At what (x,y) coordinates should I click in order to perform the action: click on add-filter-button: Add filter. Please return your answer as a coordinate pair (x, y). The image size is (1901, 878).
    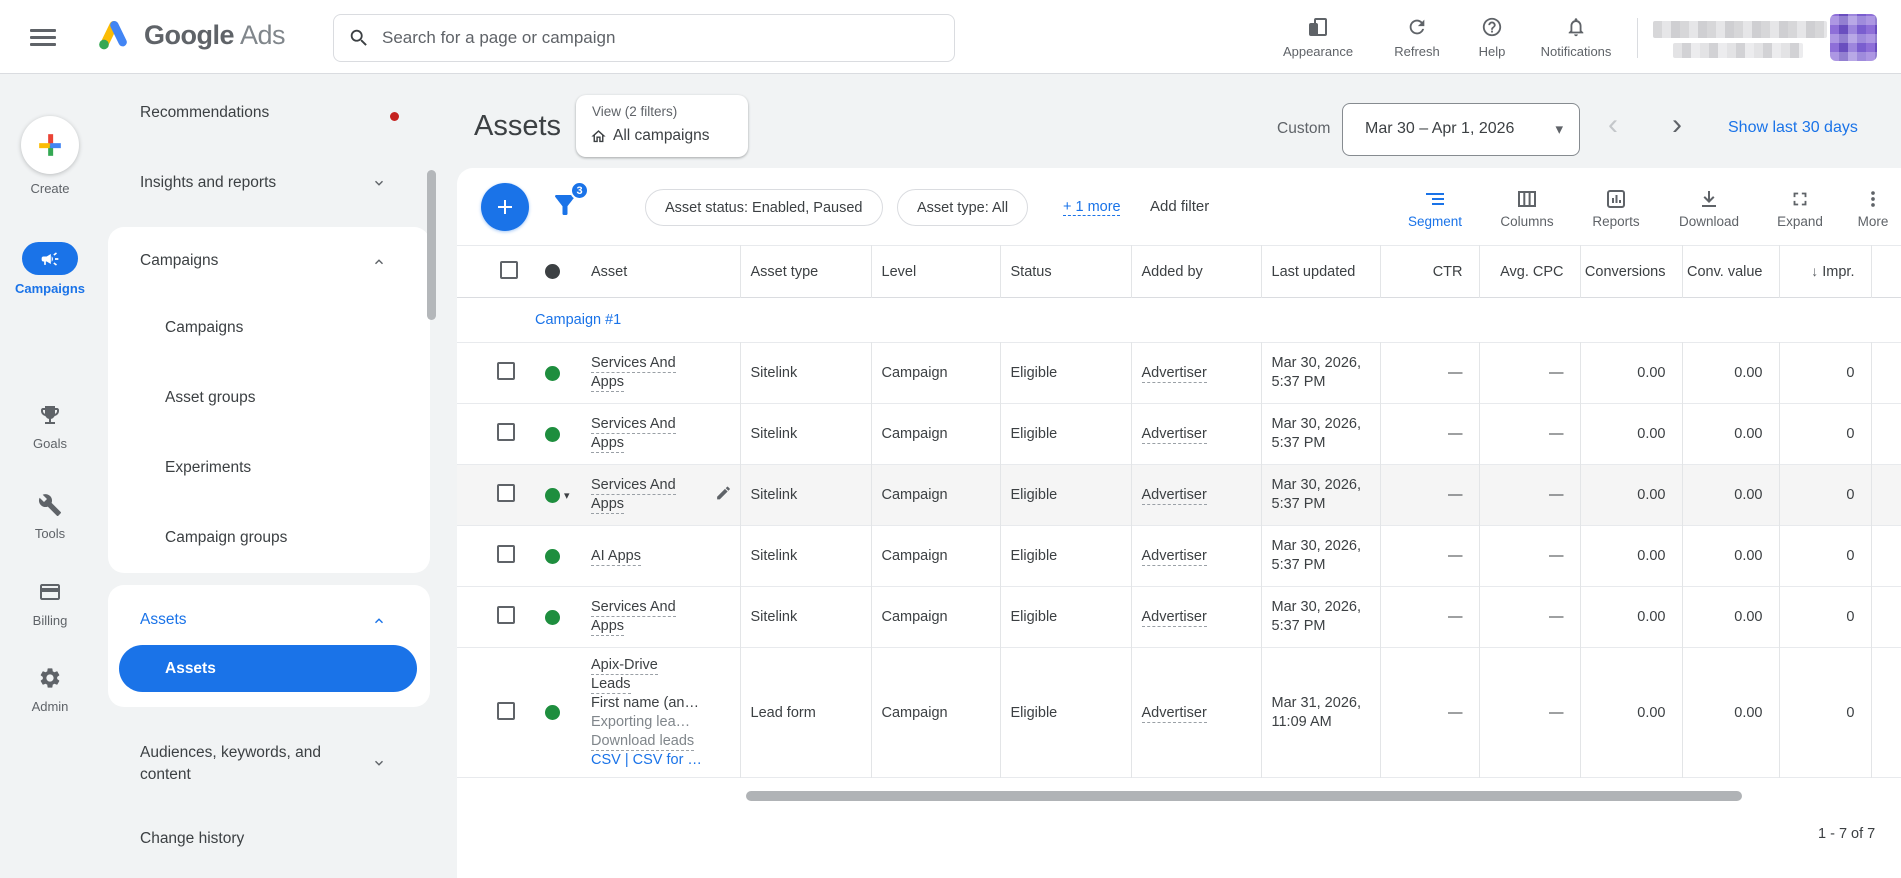
    Looking at the image, I should click on (1179, 206).